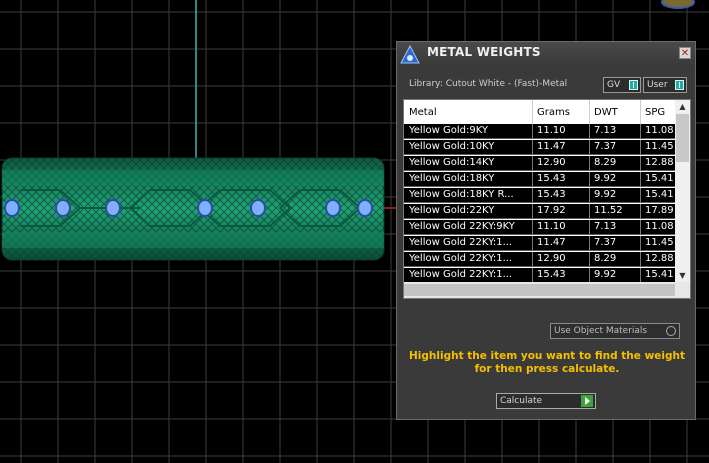 Image resolution: width=709 pixels, height=463 pixels. I want to click on table-row: Yellow Gold:18KY 15.43 9.92 15.41, so click(540, 179).